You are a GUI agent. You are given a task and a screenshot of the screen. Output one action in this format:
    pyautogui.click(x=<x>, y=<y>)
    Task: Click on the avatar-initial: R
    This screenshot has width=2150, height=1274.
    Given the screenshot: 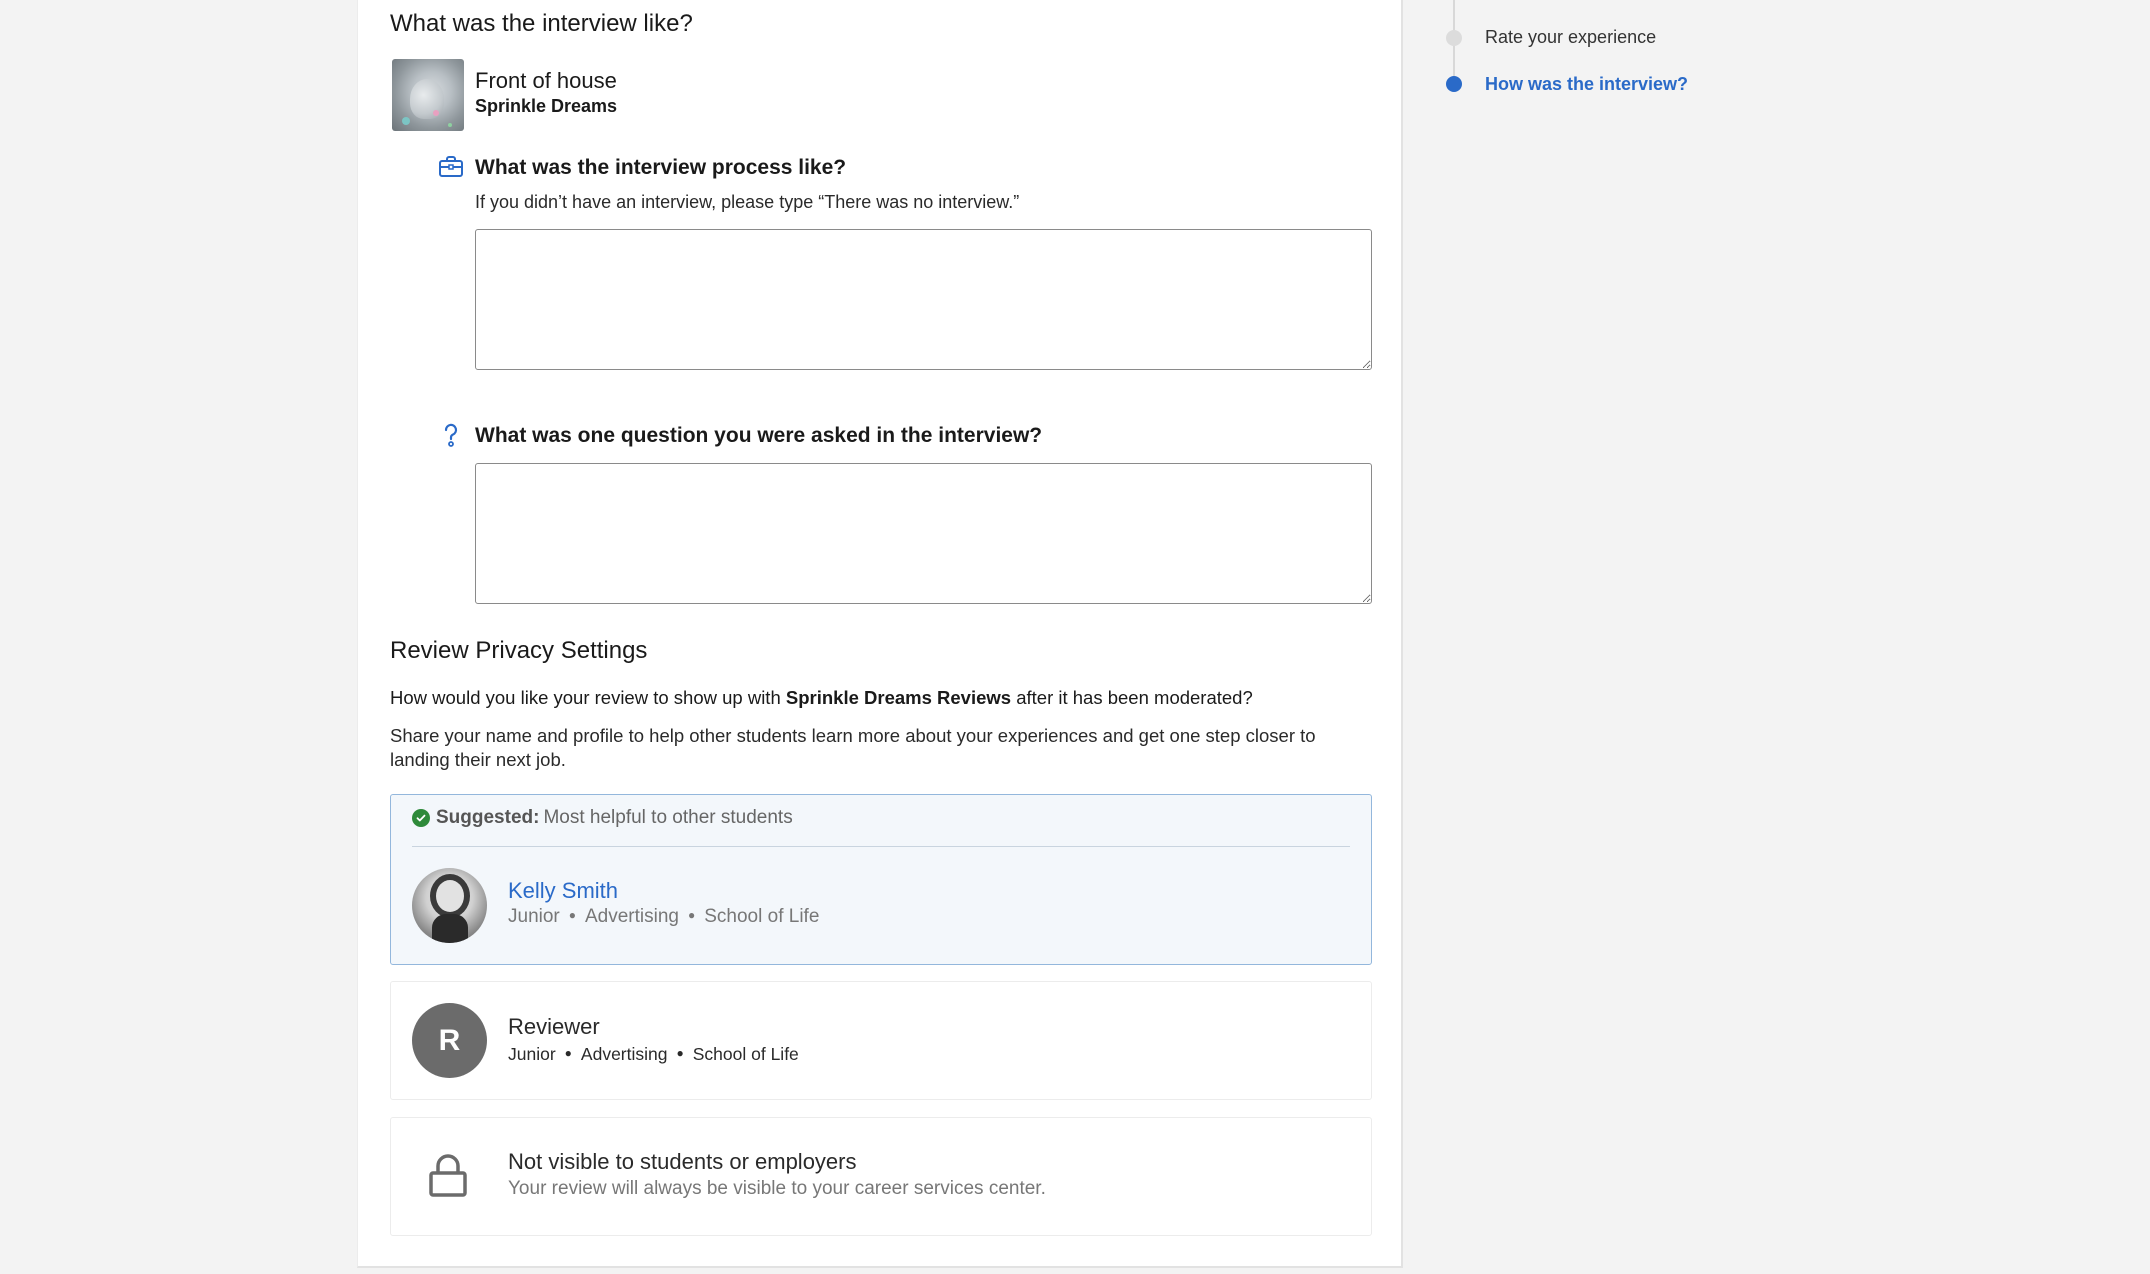 What is the action you would take?
    pyautogui.click(x=449, y=1040)
    